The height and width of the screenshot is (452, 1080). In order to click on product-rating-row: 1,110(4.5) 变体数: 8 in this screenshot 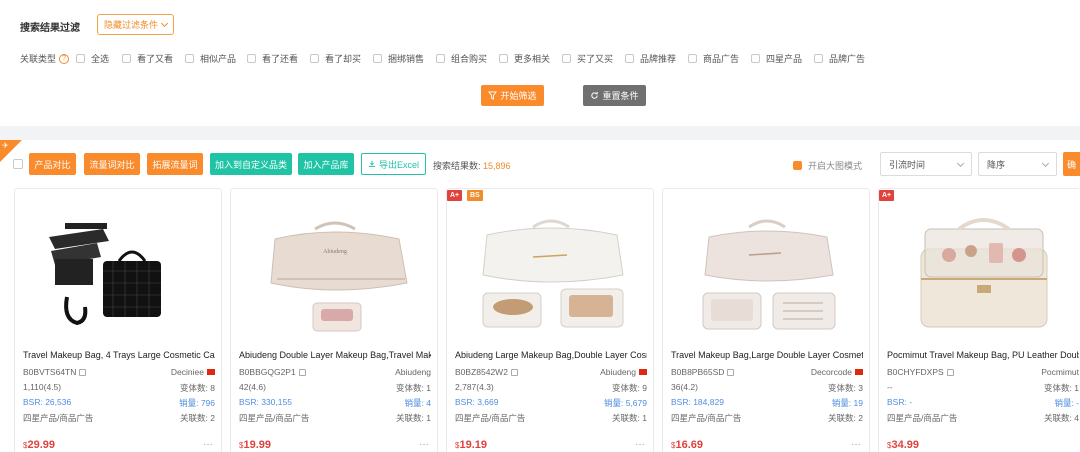, I will do `click(119, 388)`.